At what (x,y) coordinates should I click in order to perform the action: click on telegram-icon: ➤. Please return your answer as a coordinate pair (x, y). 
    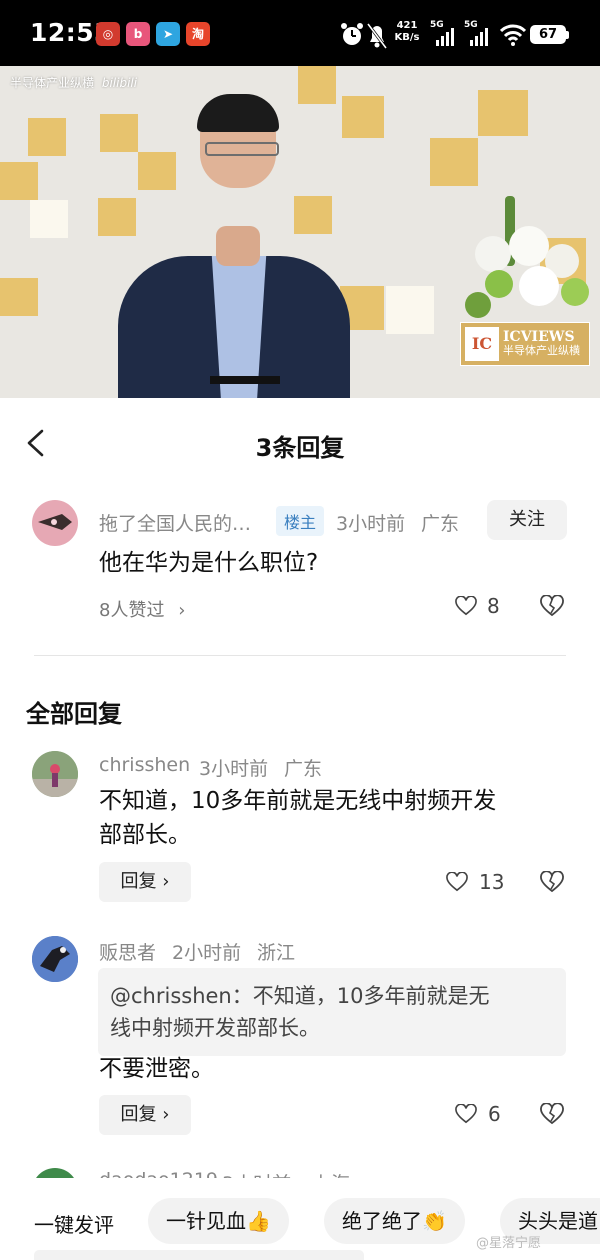
    Looking at the image, I should click on (168, 34).